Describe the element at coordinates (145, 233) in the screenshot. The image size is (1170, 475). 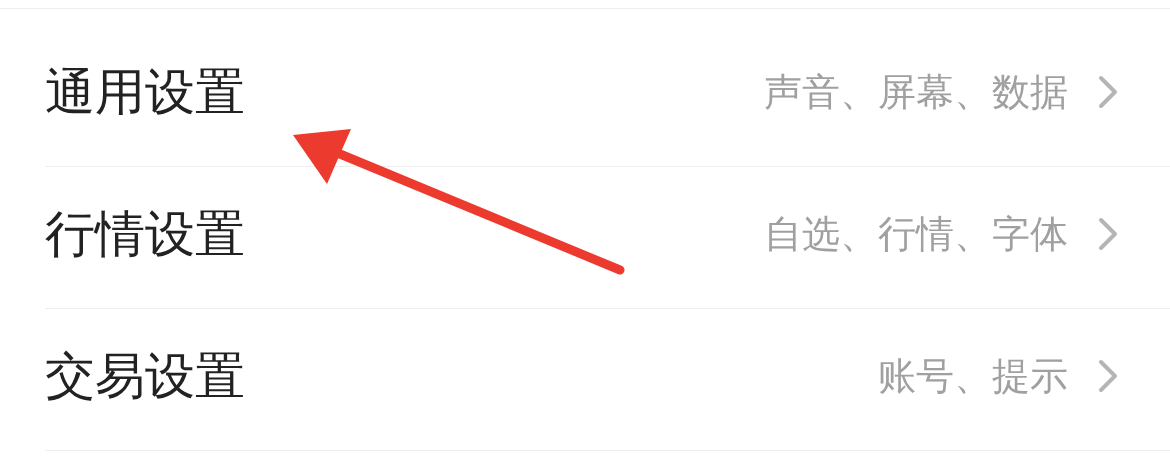
I see `row-title: 行情设置` at that location.